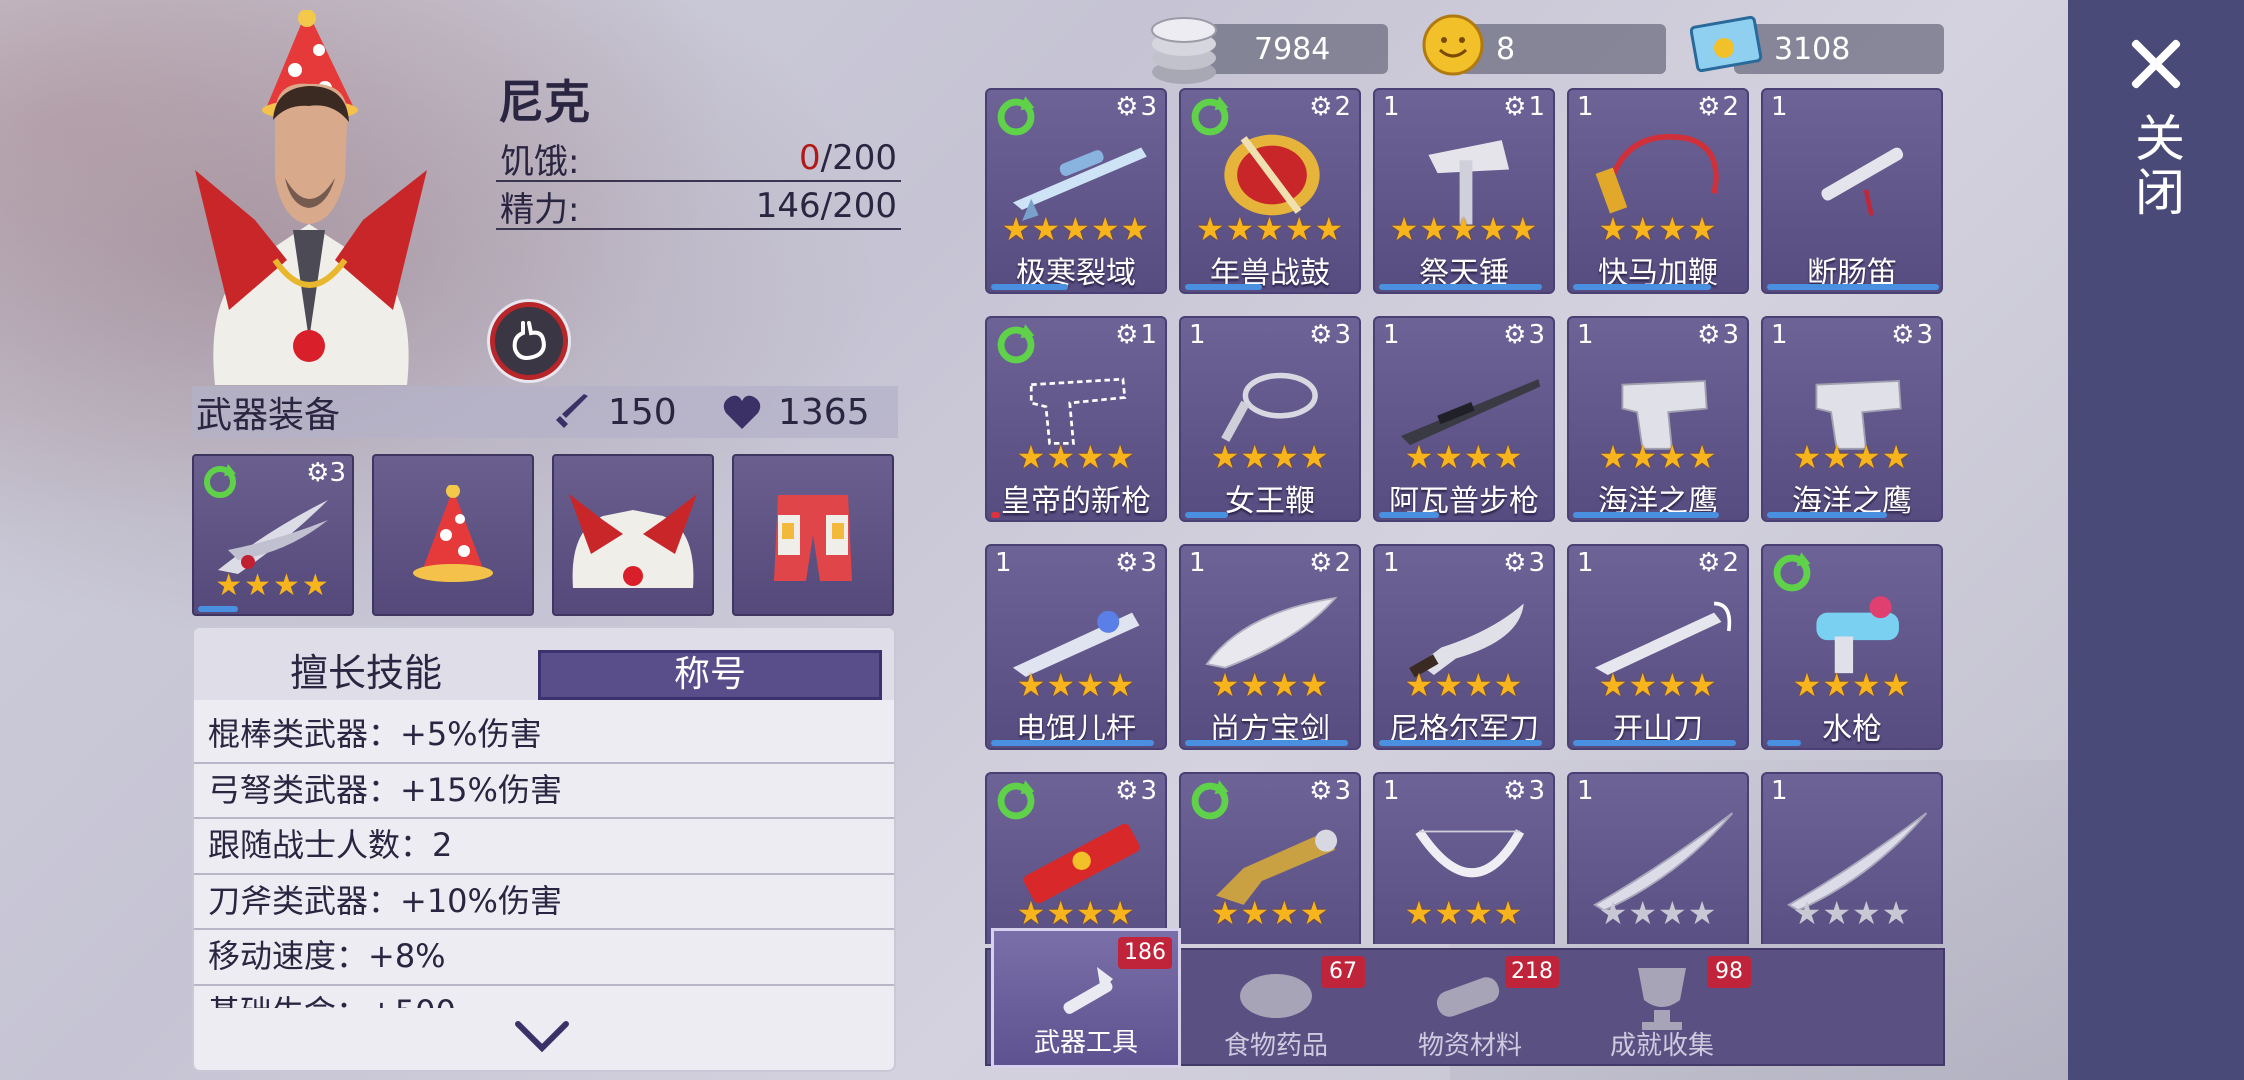  I want to click on inventory-item: 1 ⚙ 3 ★★★★, so click(1464, 858).